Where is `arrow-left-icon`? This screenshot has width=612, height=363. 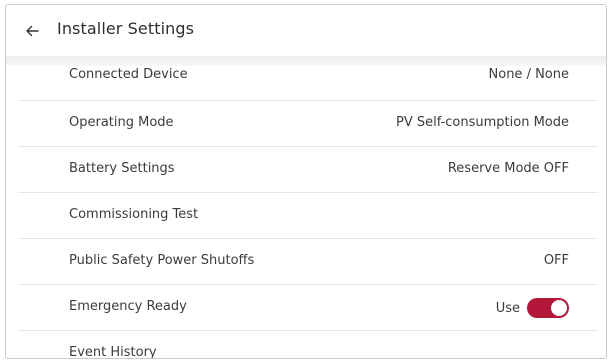
arrow-left-icon is located at coordinates (32, 31).